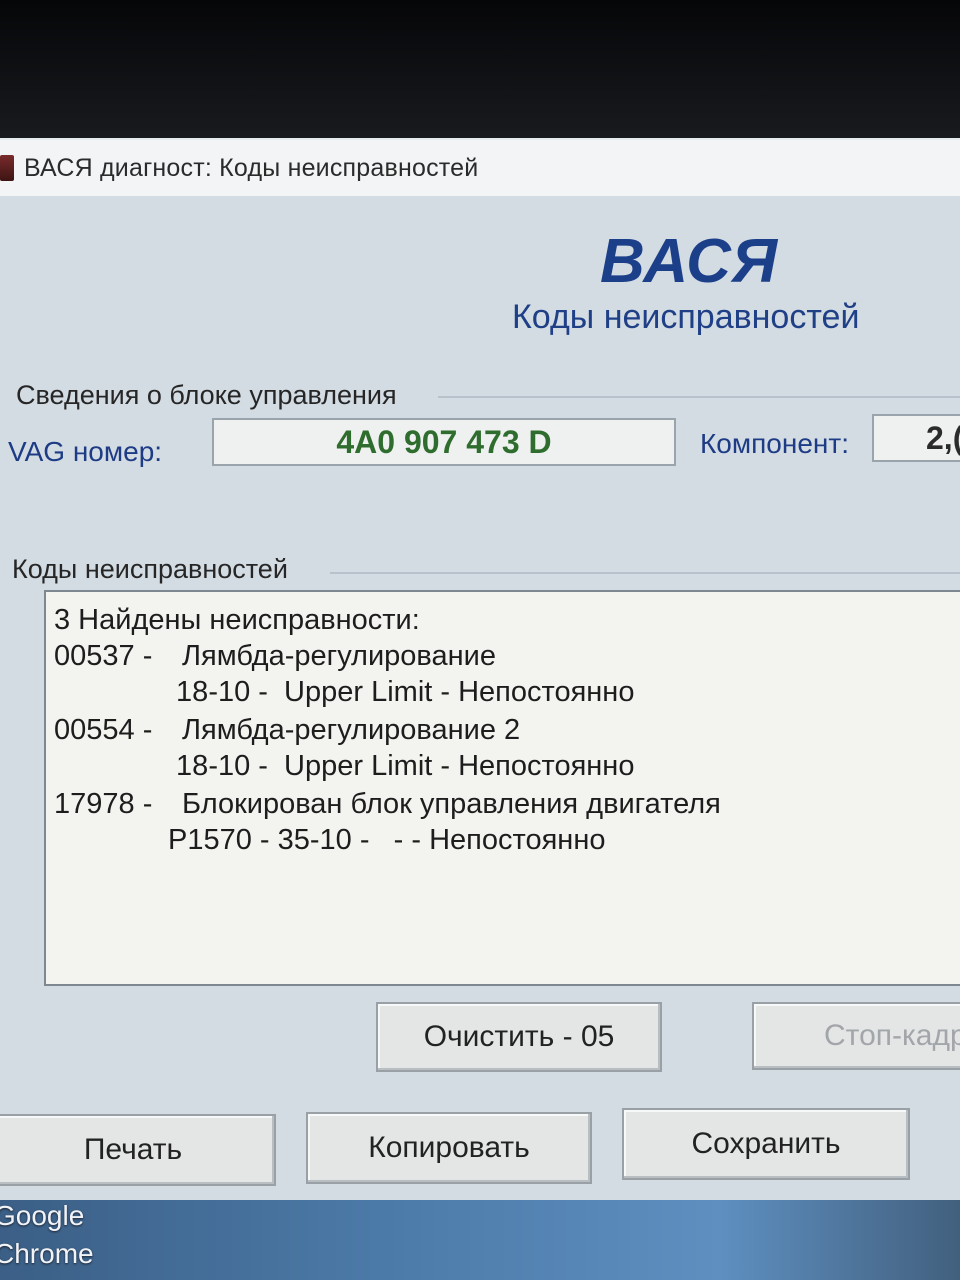 The width and height of the screenshot is (960, 1280). I want to click on component-label: Компонент:, so click(774, 443).